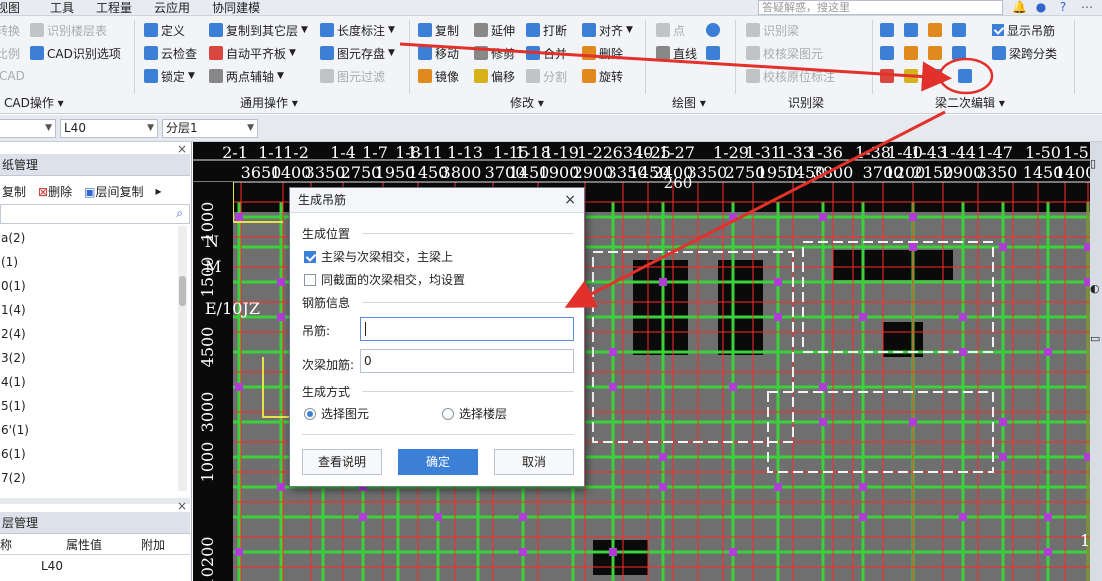  What do you see at coordinates (95, 566) in the screenshot?
I see `table-row: L40` at bounding box center [95, 566].